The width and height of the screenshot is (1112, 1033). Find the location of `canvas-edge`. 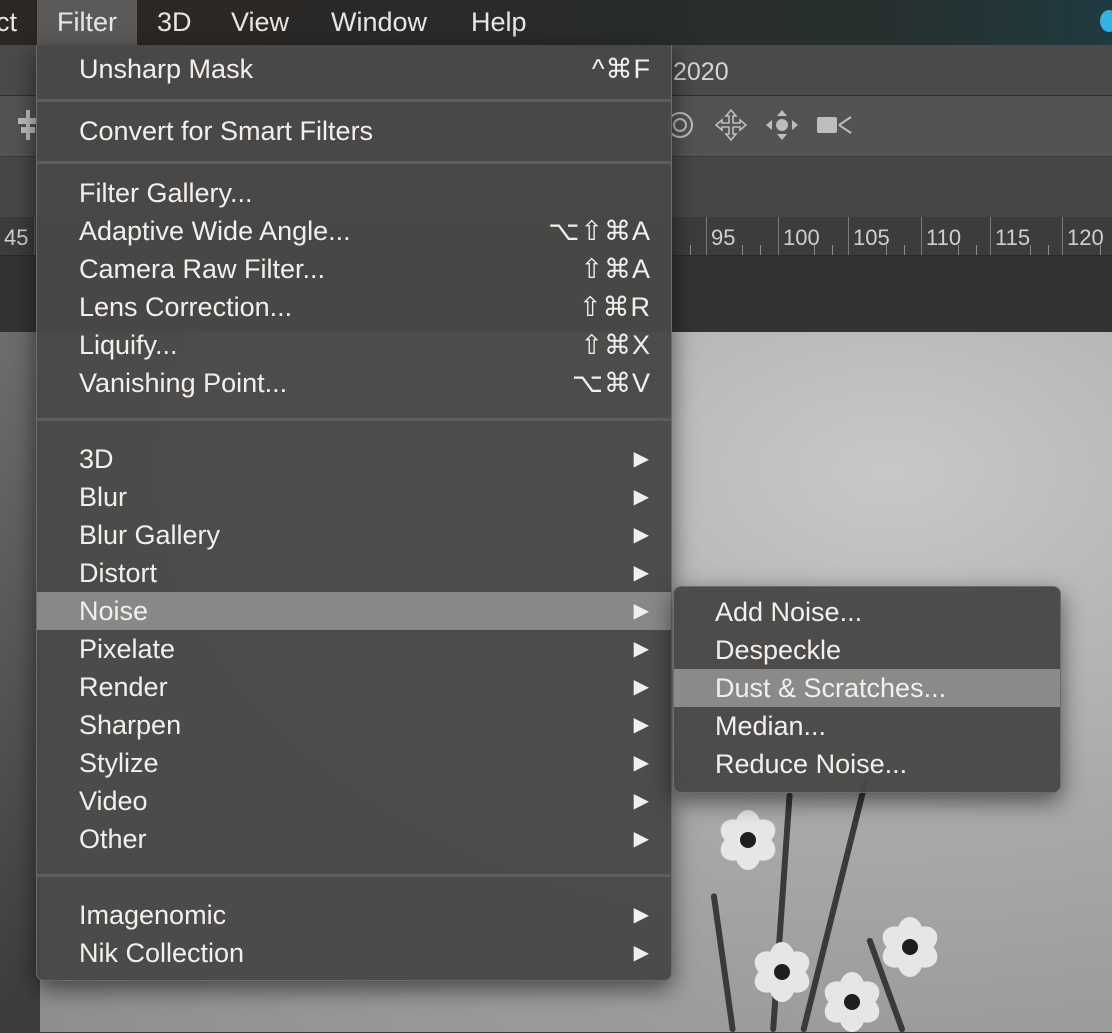

canvas-edge is located at coordinates (20, 682).